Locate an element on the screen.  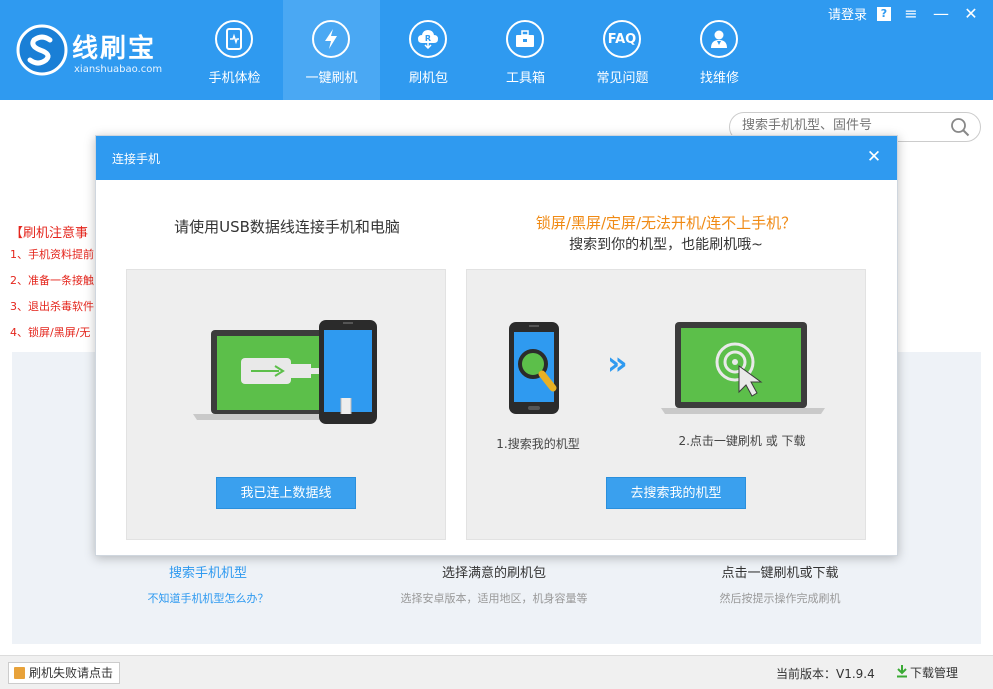
step2-caption: 2.点击一键刷机 或 下载 is located at coordinates (742, 441).